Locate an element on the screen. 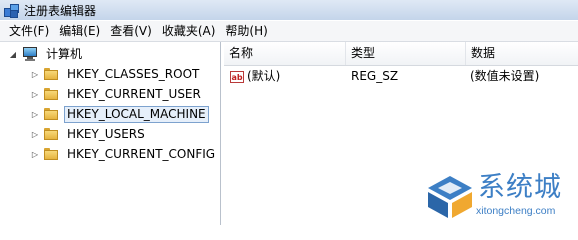 This screenshot has width=578, height=240. value-name: (默认) is located at coordinates (264, 76).